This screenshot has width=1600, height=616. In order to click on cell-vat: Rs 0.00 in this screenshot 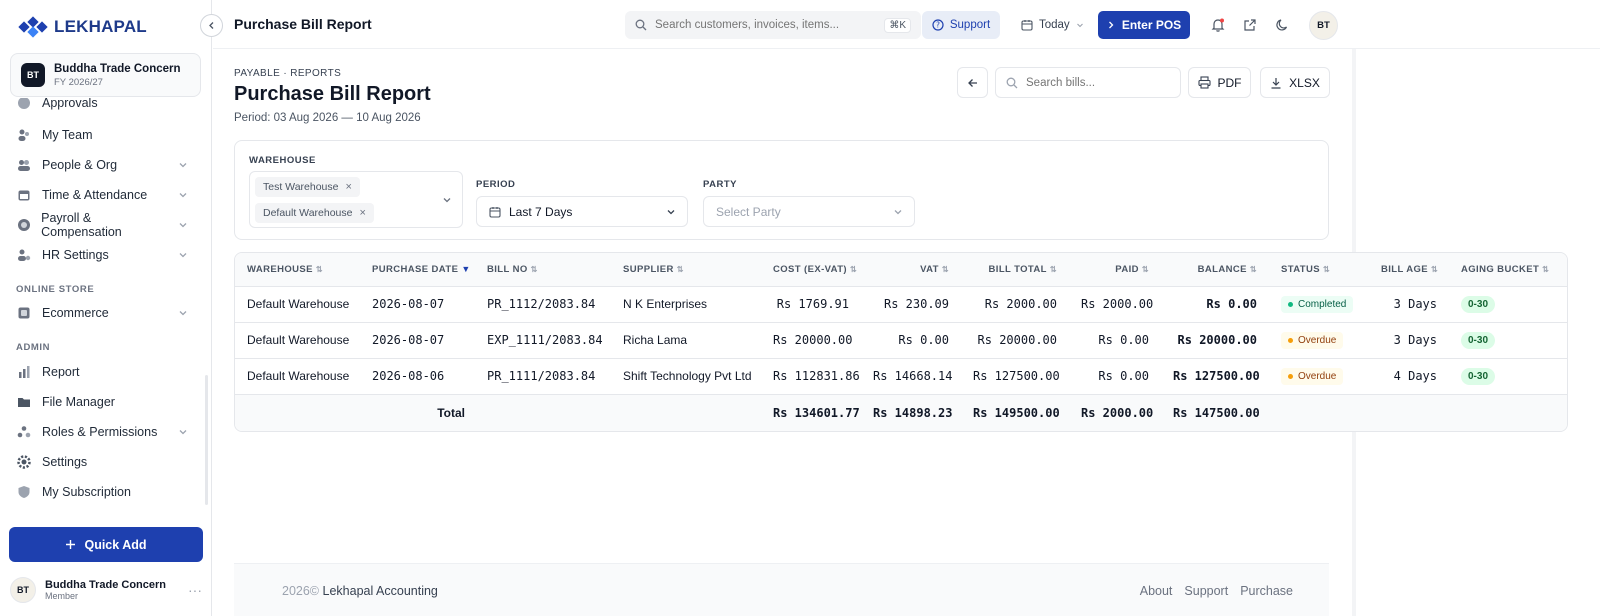, I will do `click(911, 340)`.